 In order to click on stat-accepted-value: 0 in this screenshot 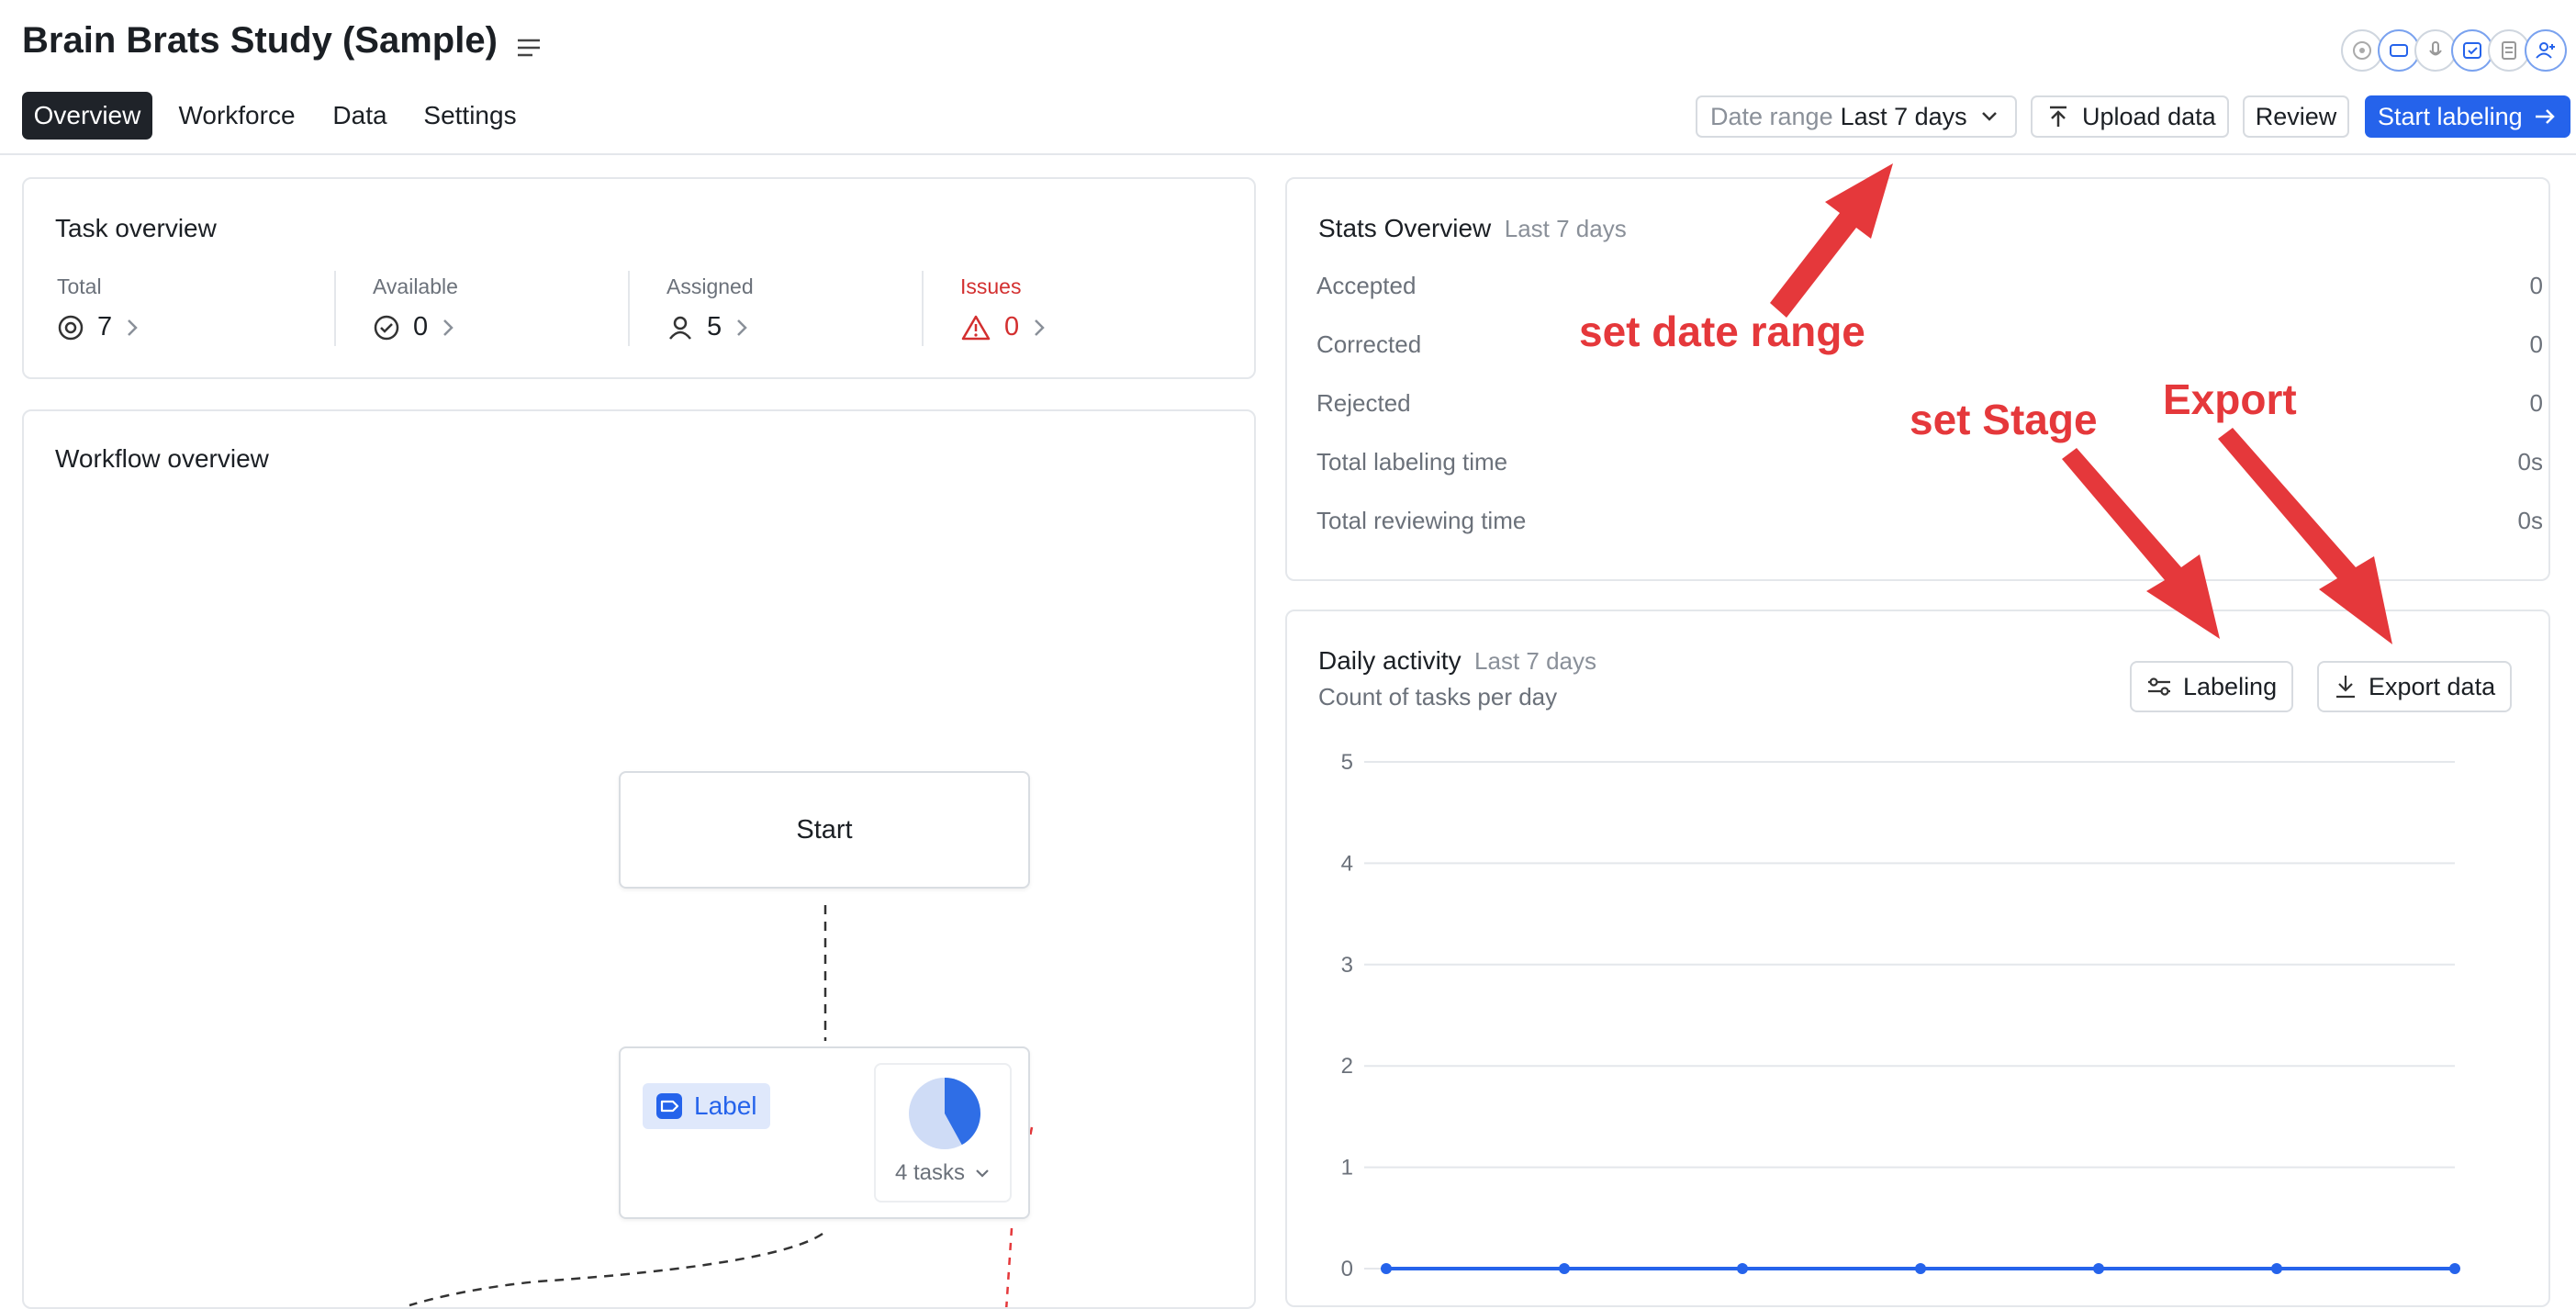, I will do `click(2536, 285)`.